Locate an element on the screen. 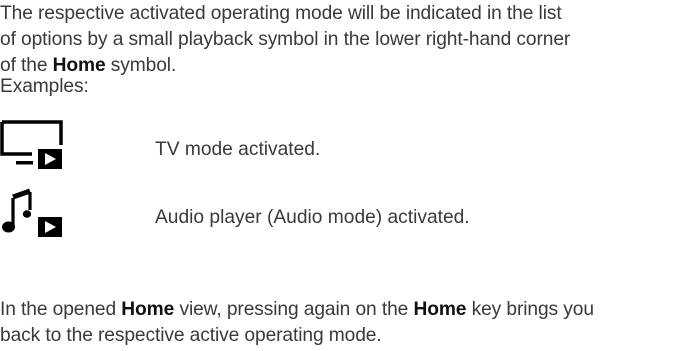 The image size is (682, 351). tv-mode-icon is located at coordinates (31, 144).